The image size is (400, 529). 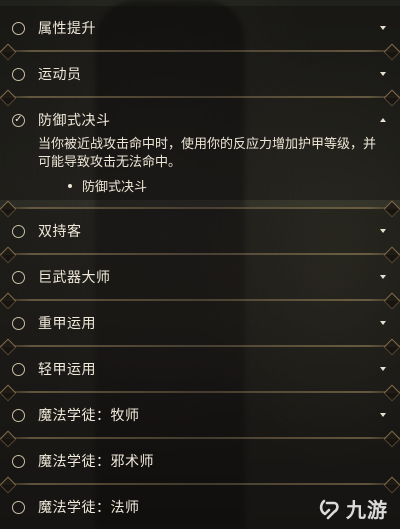 I want to click on feat-label: 属性提升, so click(x=67, y=29).